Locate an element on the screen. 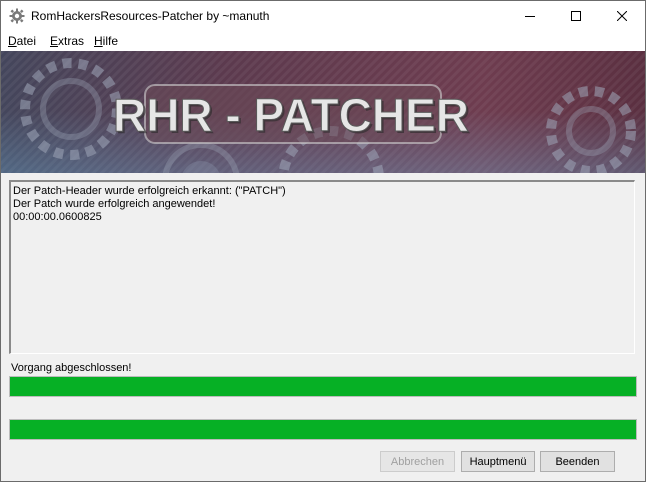 This screenshot has height=482, width=646. minimize-icon is located at coordinates (530, 16).